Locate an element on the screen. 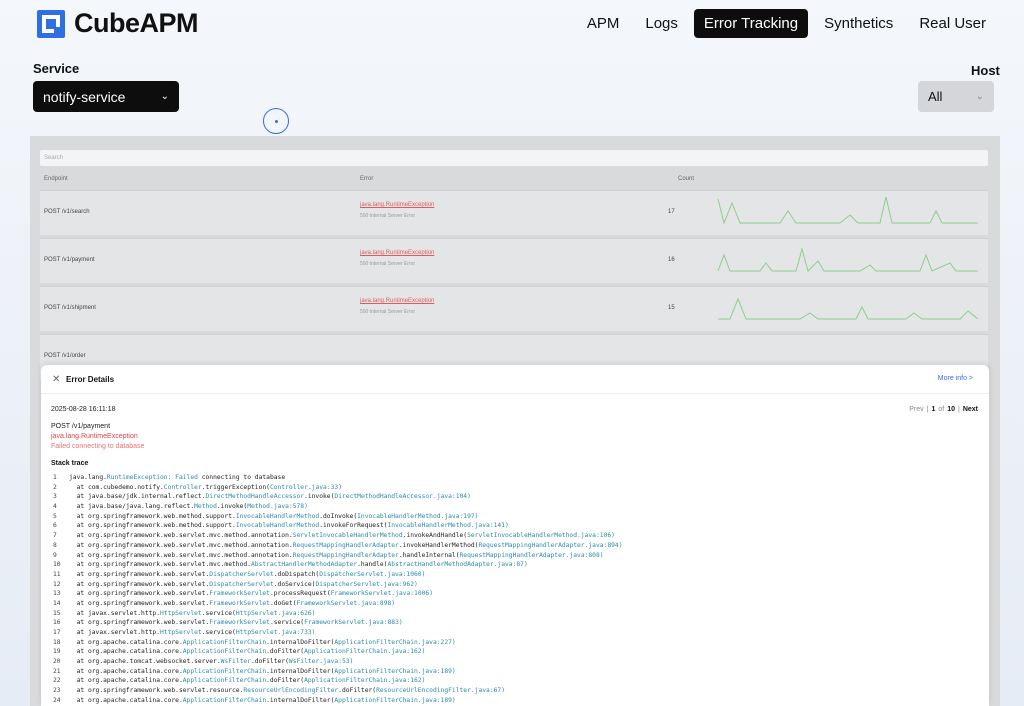 Image resolution: width=1024 pixels, height=706 pixels. stack-line-number: 3 is located at coordinates (55, 497).